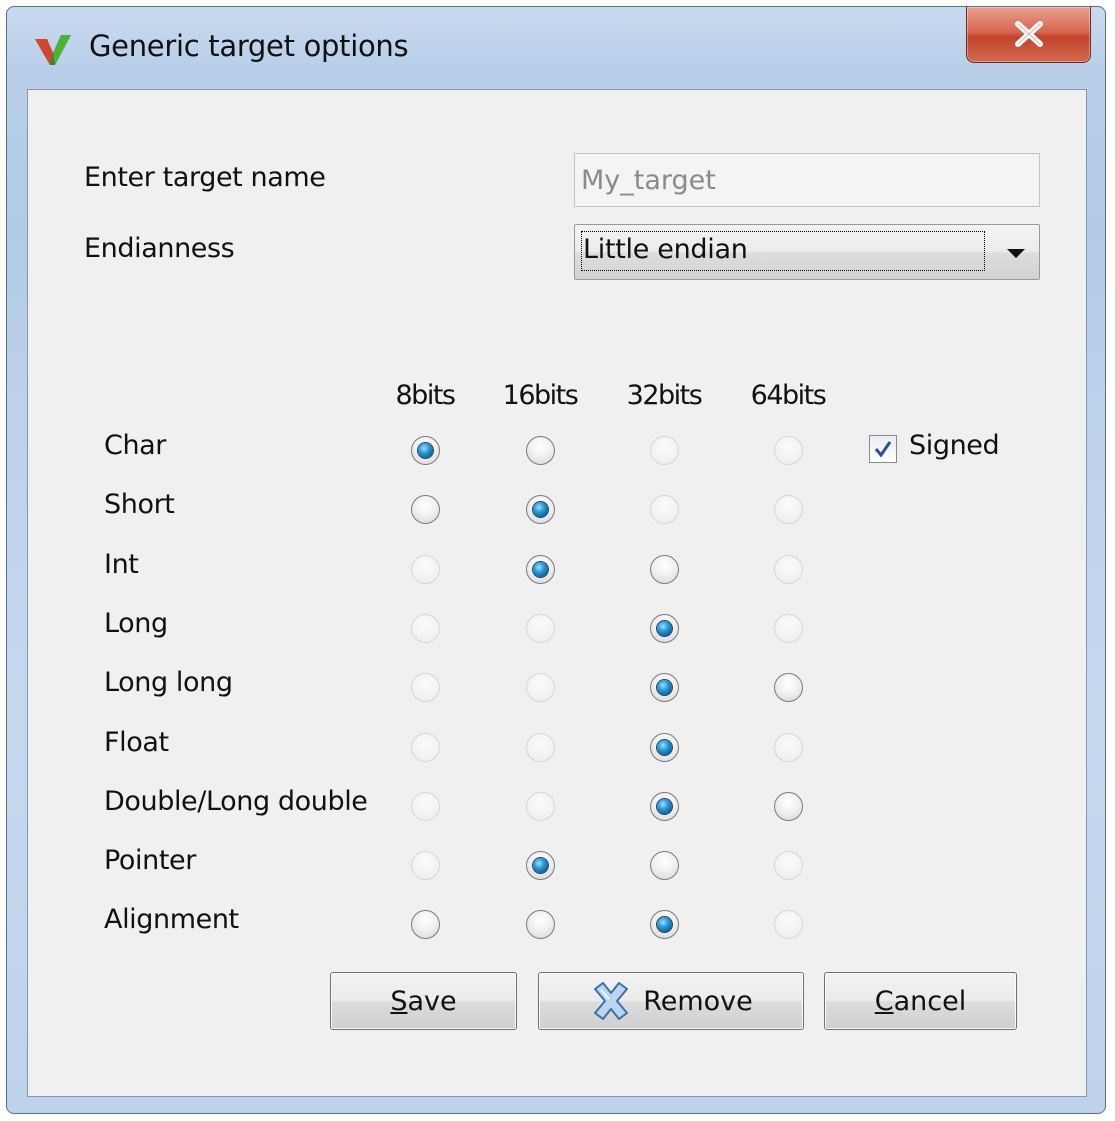  Describe the element at coordinates (150, 860) in the screenshot. I see `row-label: Pointer` at that location.